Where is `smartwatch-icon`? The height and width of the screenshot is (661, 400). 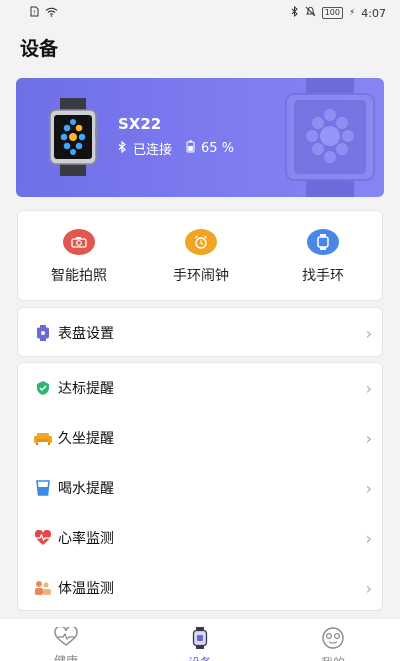 smartwatch-icon is located at coordinates (73, 139).